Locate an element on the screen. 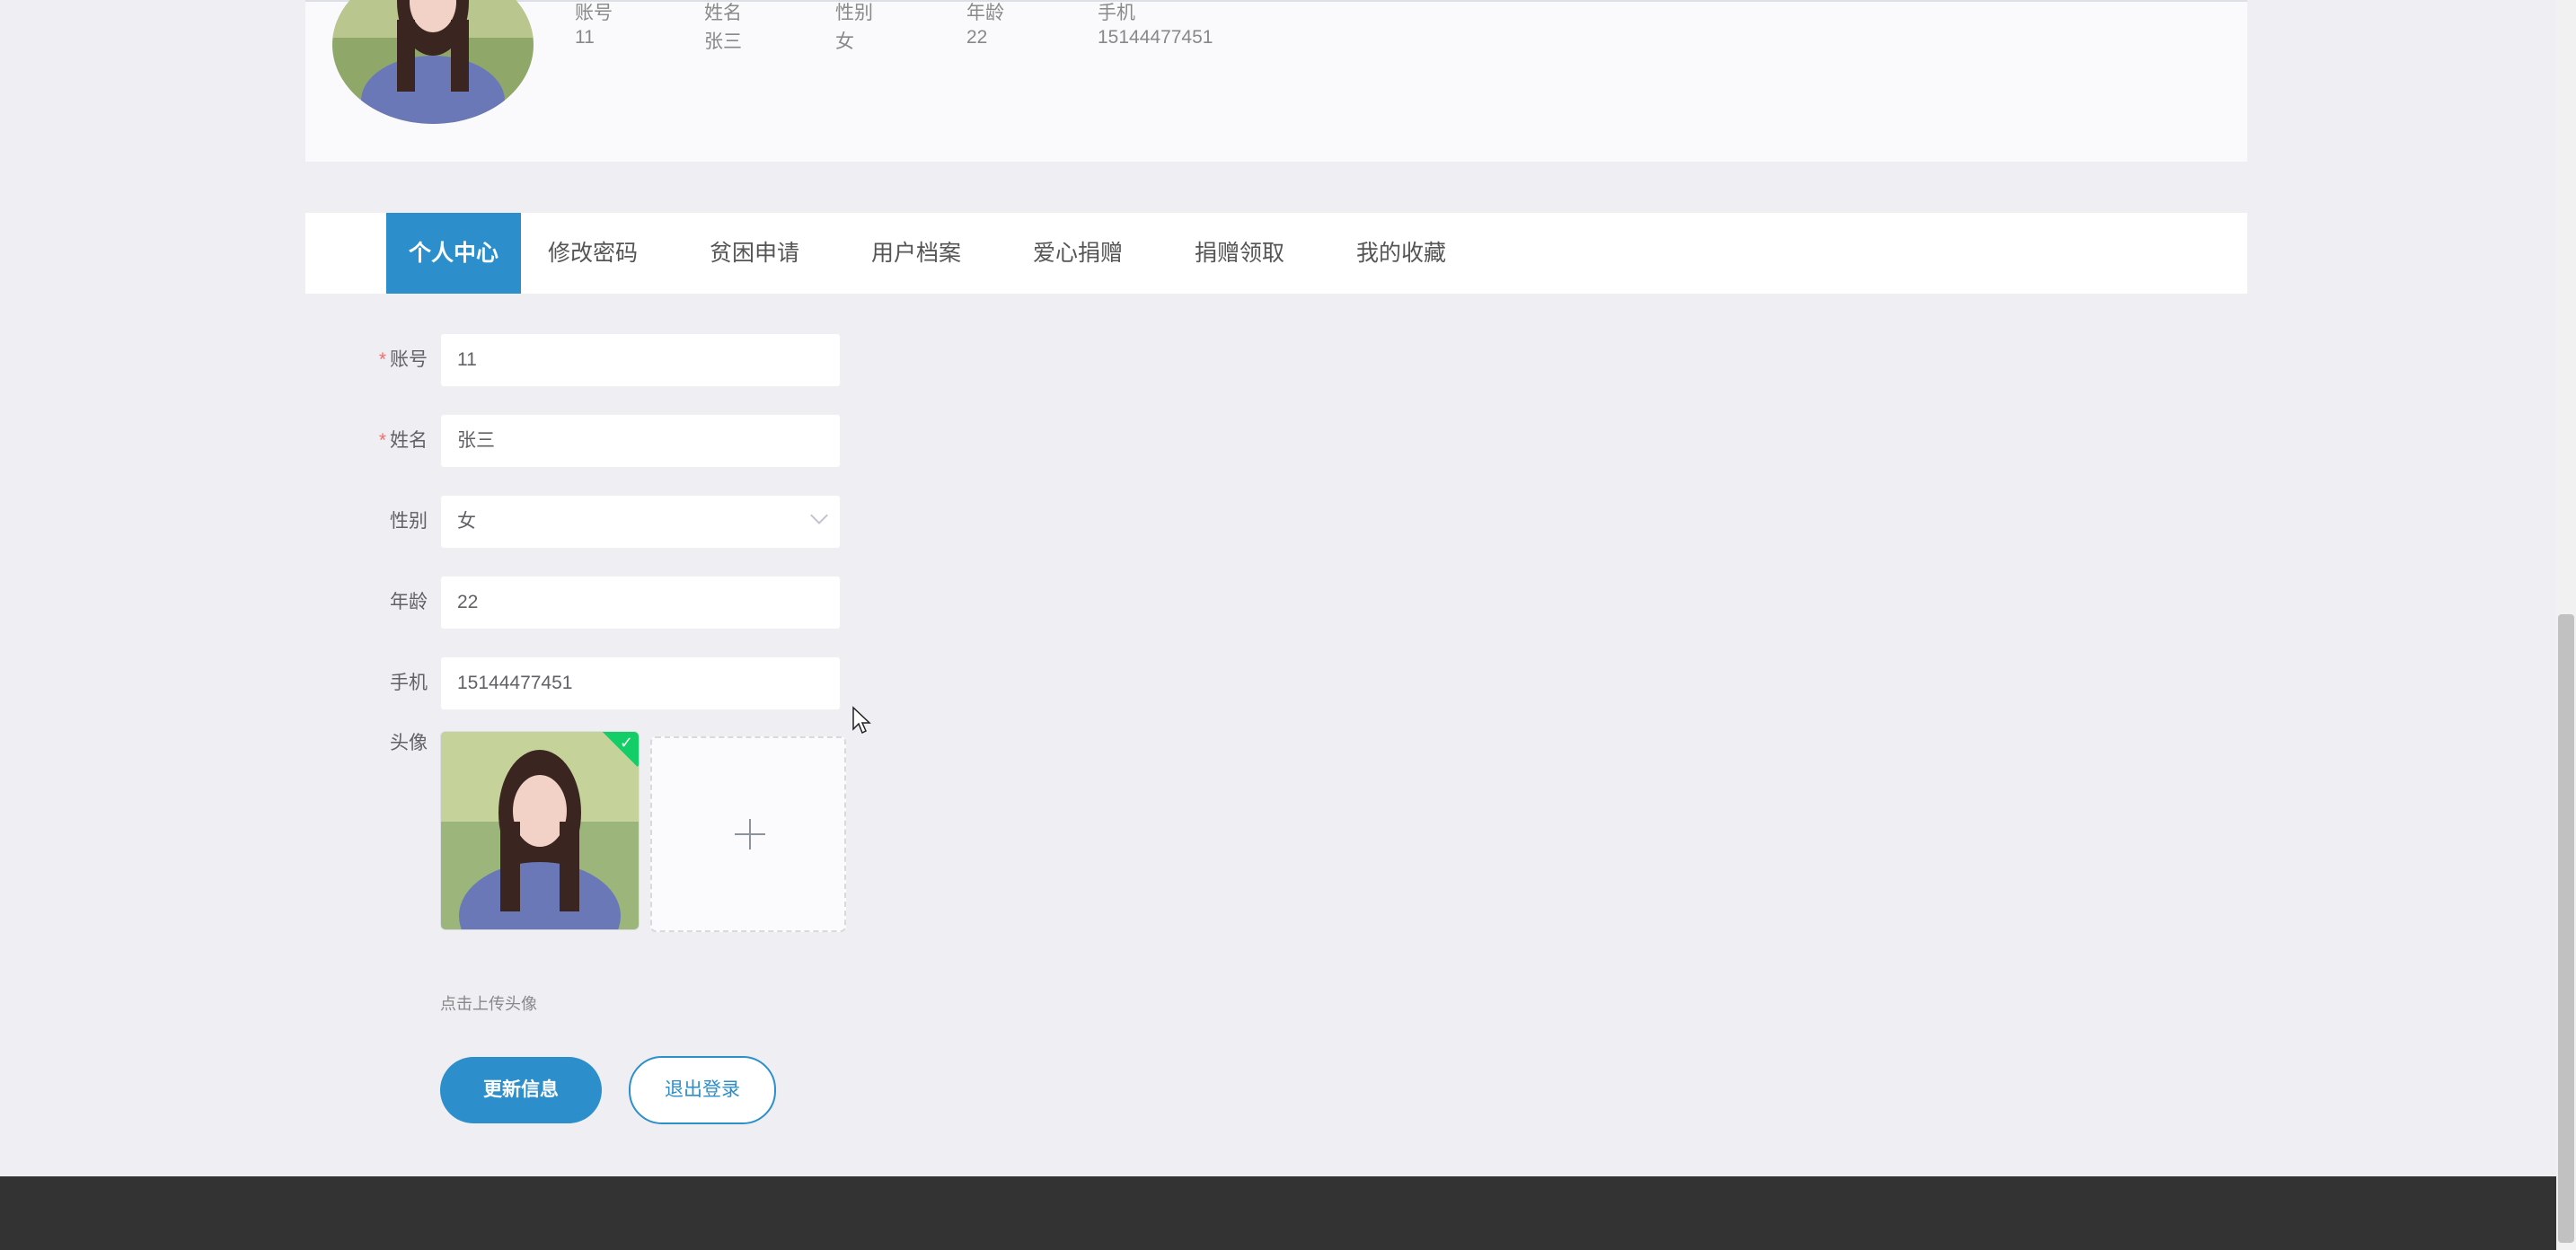  avatar-upload-box is located at coordinates (748, 834).